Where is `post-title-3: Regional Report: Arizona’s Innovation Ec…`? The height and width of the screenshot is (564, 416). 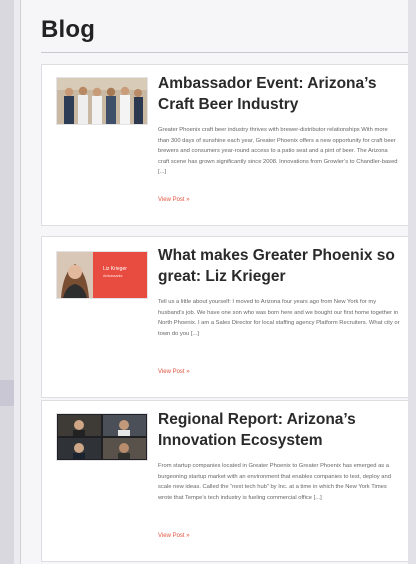
post-title-3: Regional Report: Arizona’s Innovation Ec… is located at coordinates (278, 430).